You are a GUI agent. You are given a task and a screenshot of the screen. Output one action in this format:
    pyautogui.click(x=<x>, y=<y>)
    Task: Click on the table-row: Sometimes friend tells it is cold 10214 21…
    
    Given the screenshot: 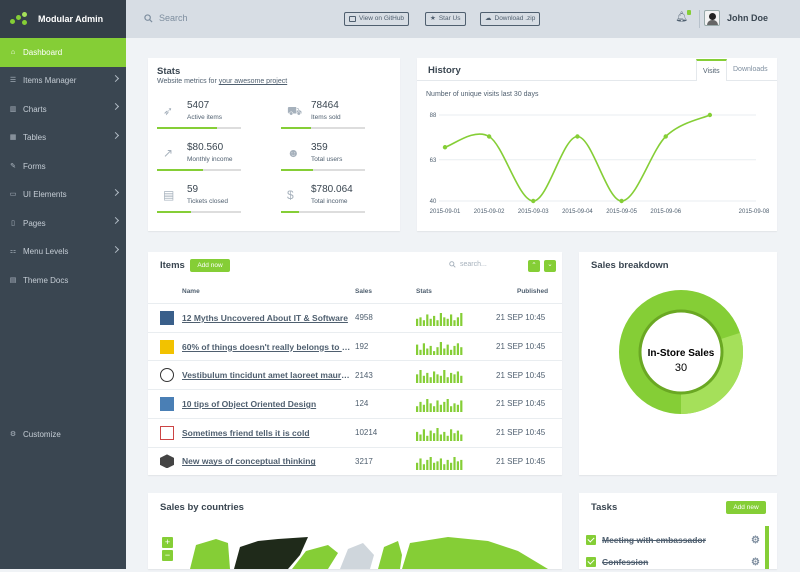 What is the action you would take?
    pyautogui.click(x=355, y=432)
    